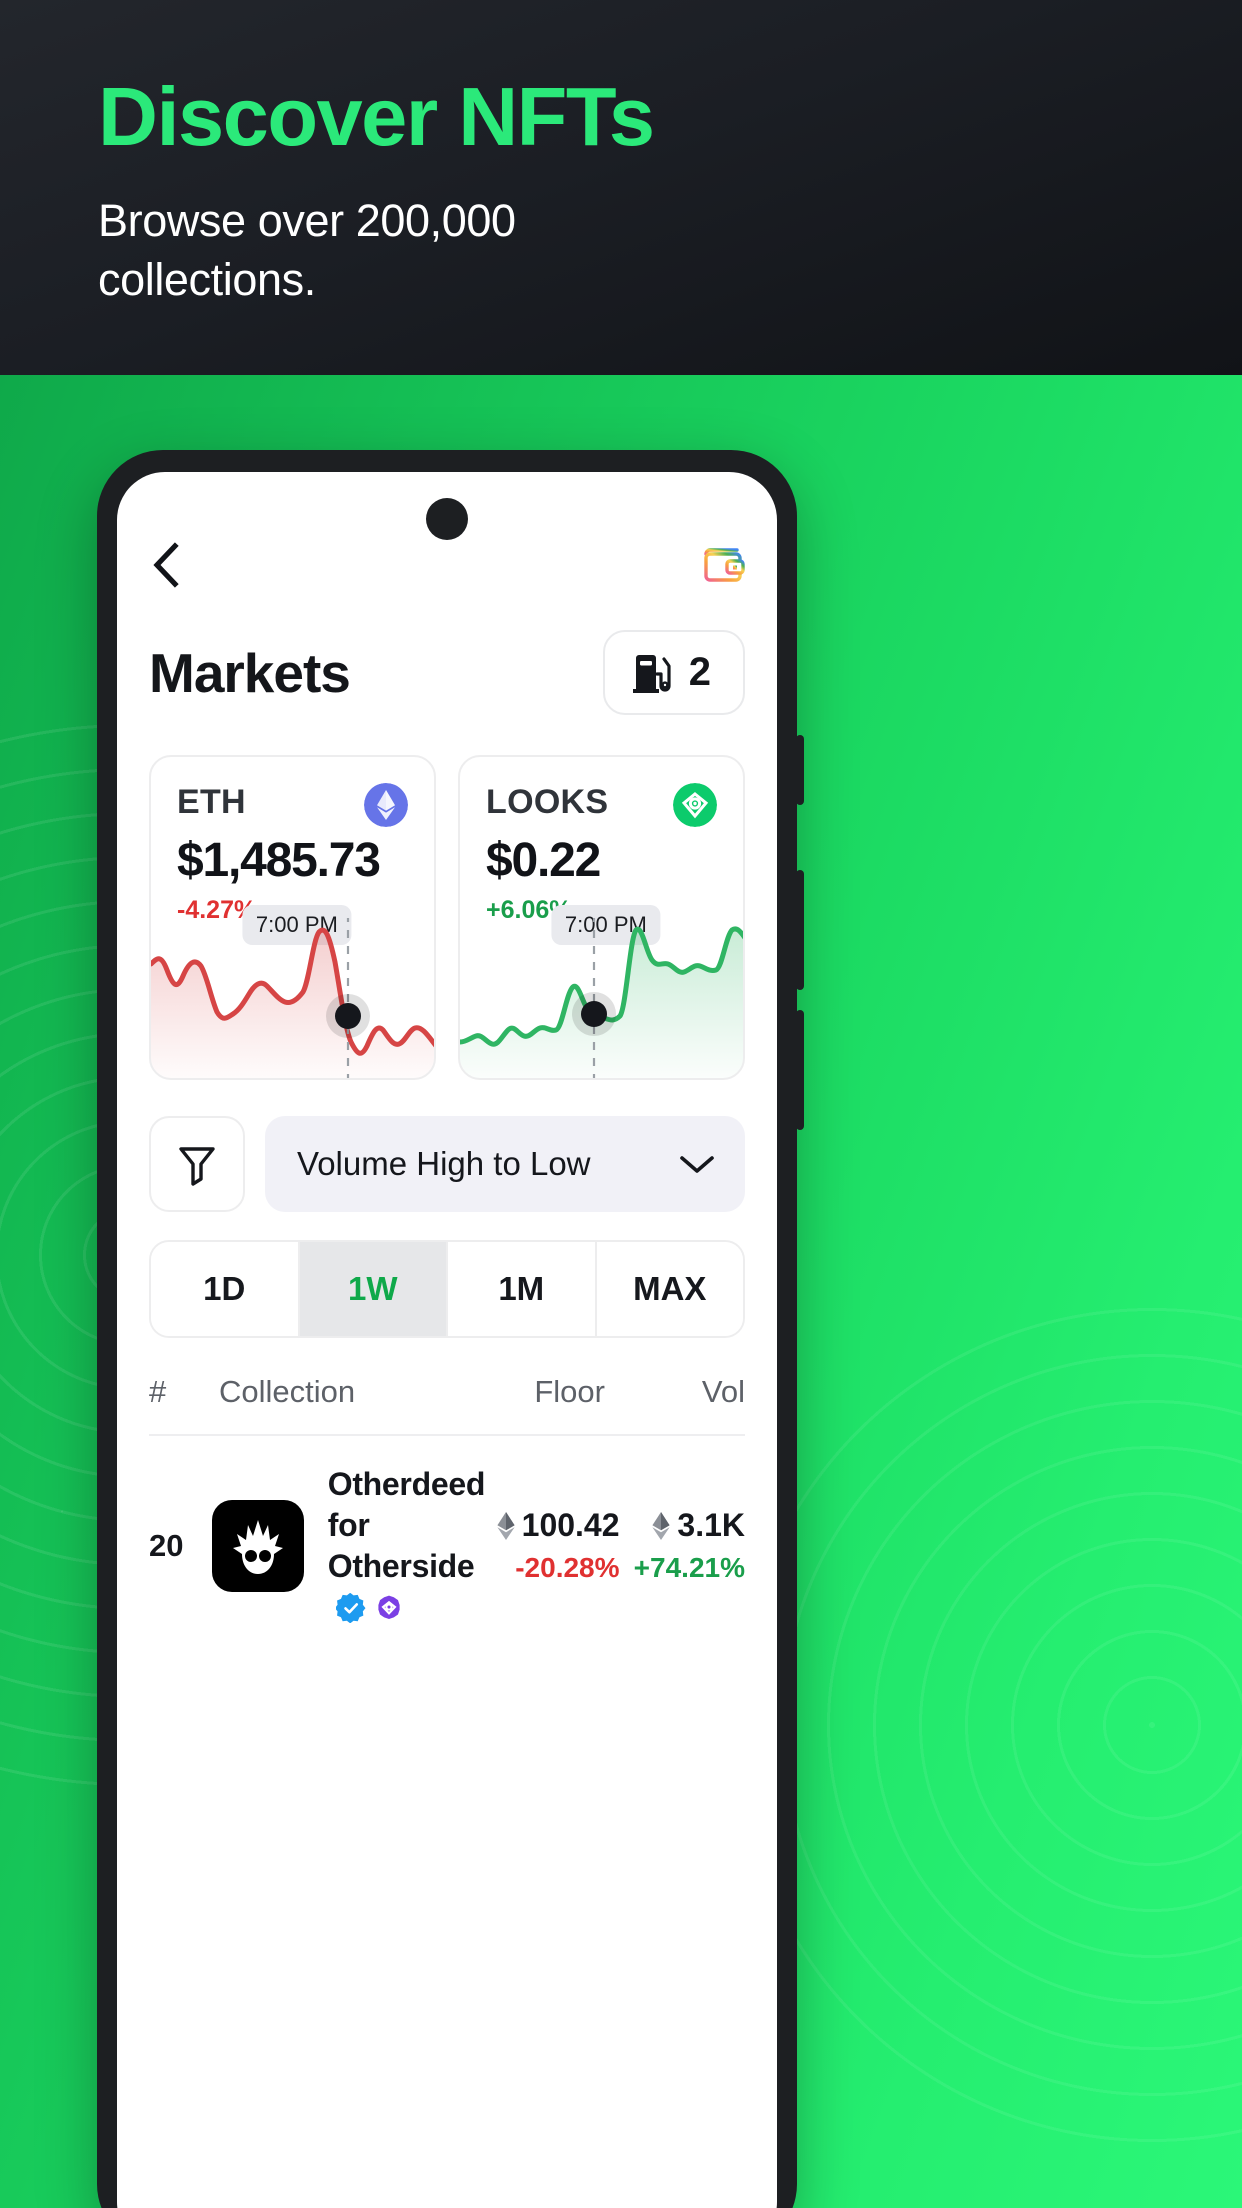  What do you see at coordinates (292, 998) in the screenshot?
I see `price-card-eth-sparkline` at bounding box center [292, 998].